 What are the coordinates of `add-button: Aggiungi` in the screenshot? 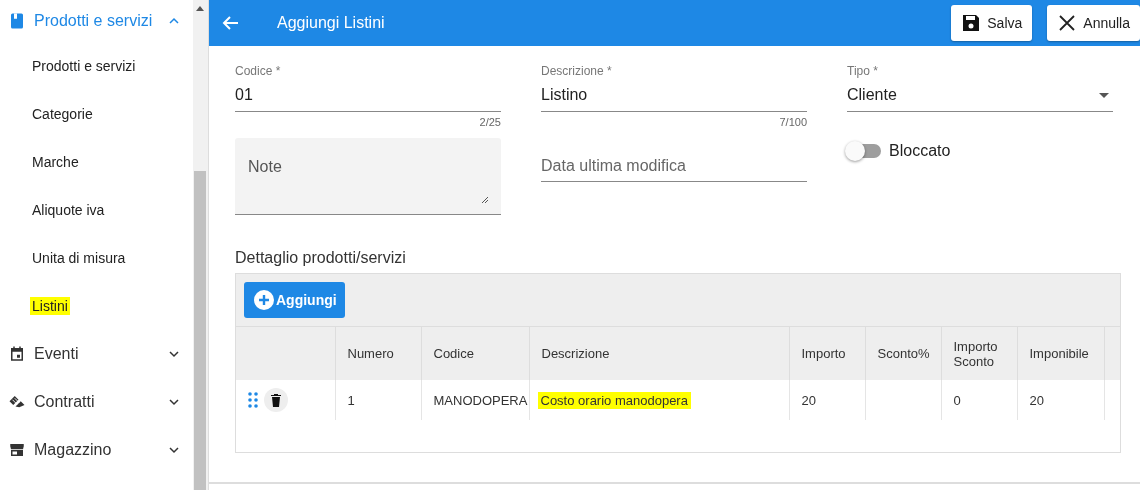 It's located at (294, 300).